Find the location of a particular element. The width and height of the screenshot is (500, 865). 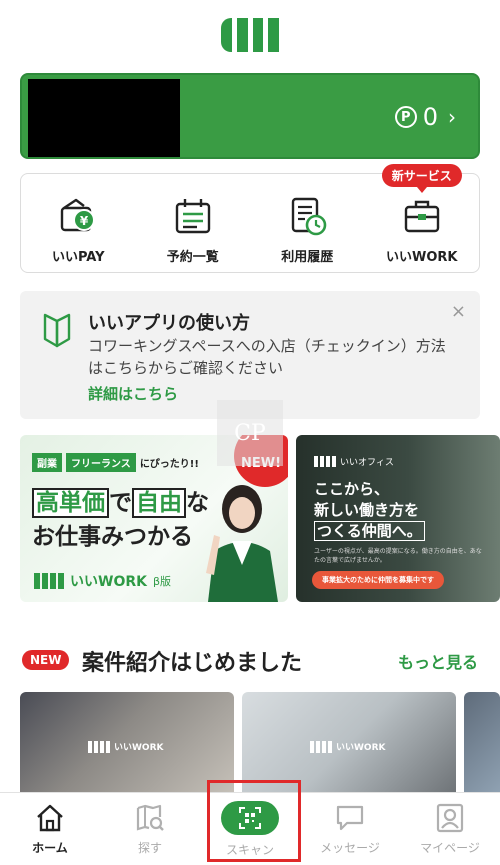

message-icon is located at coordinates (350, 818).